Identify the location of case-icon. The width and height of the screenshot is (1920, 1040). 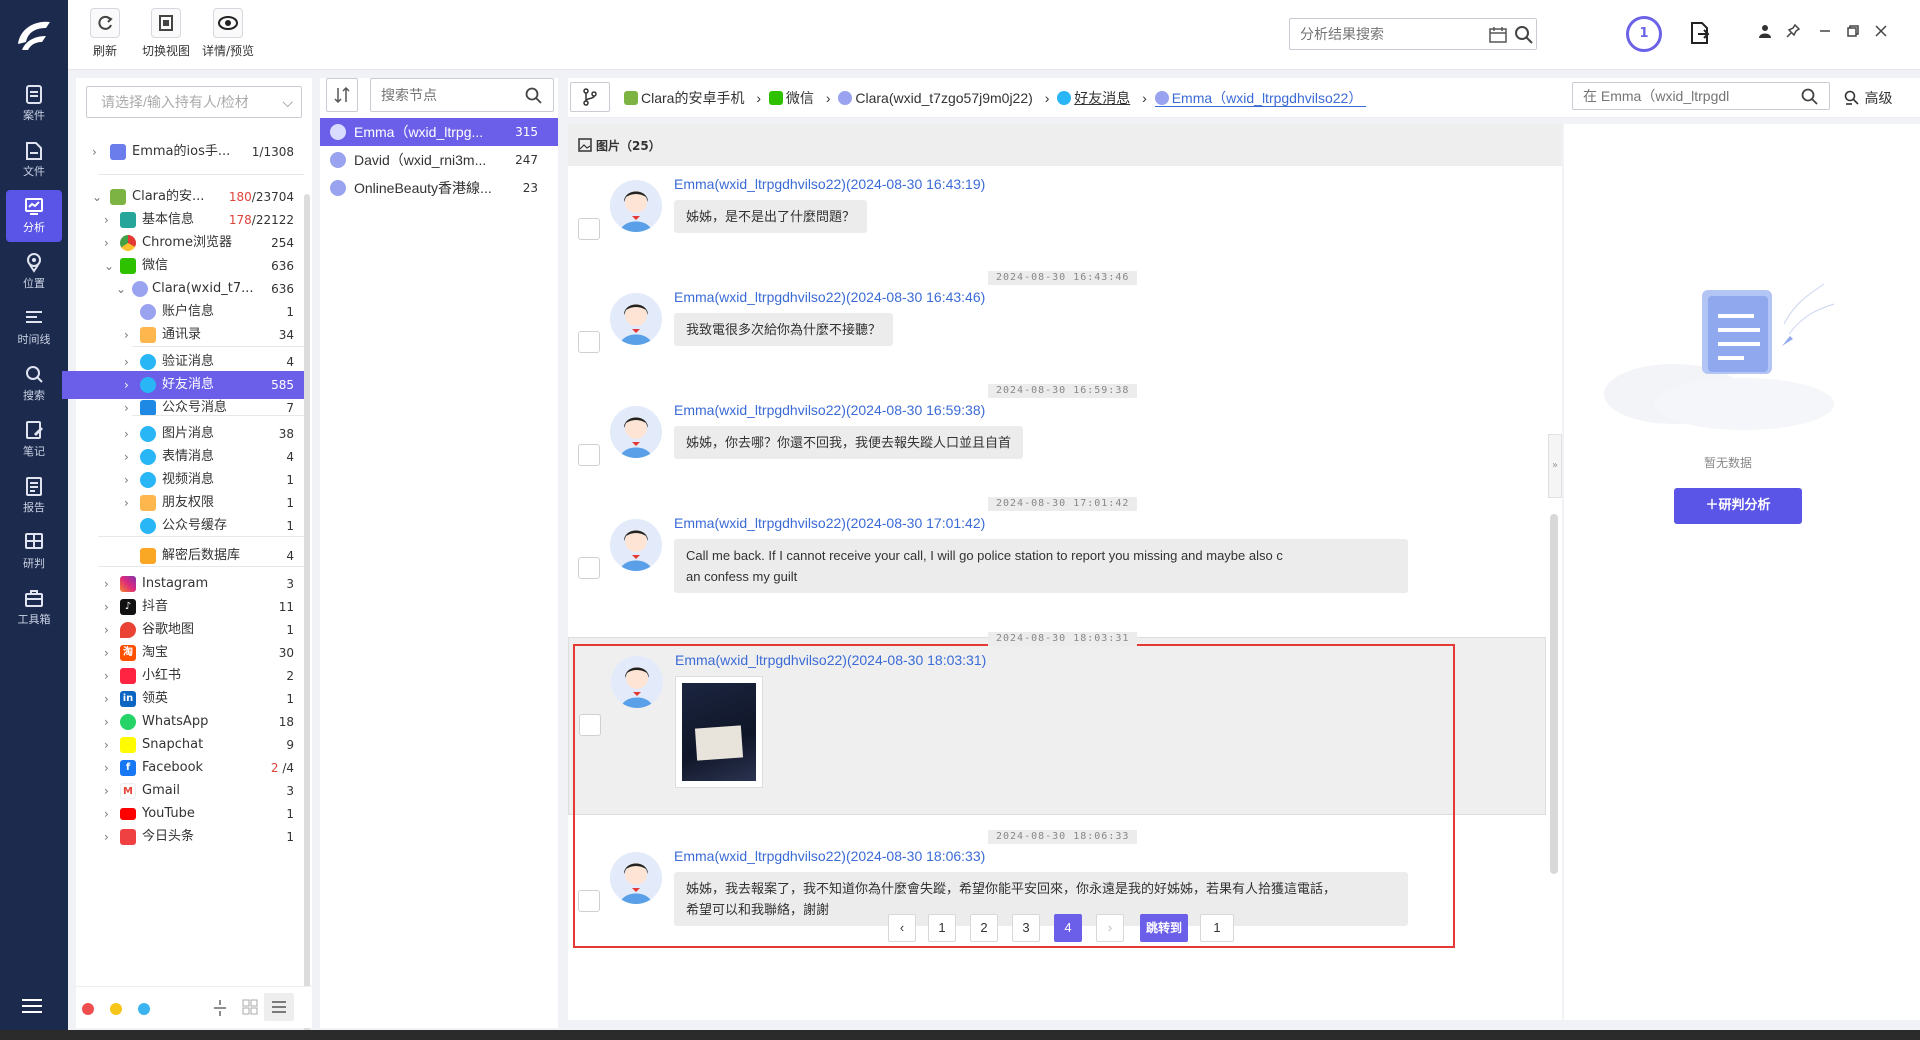
(34, 94).